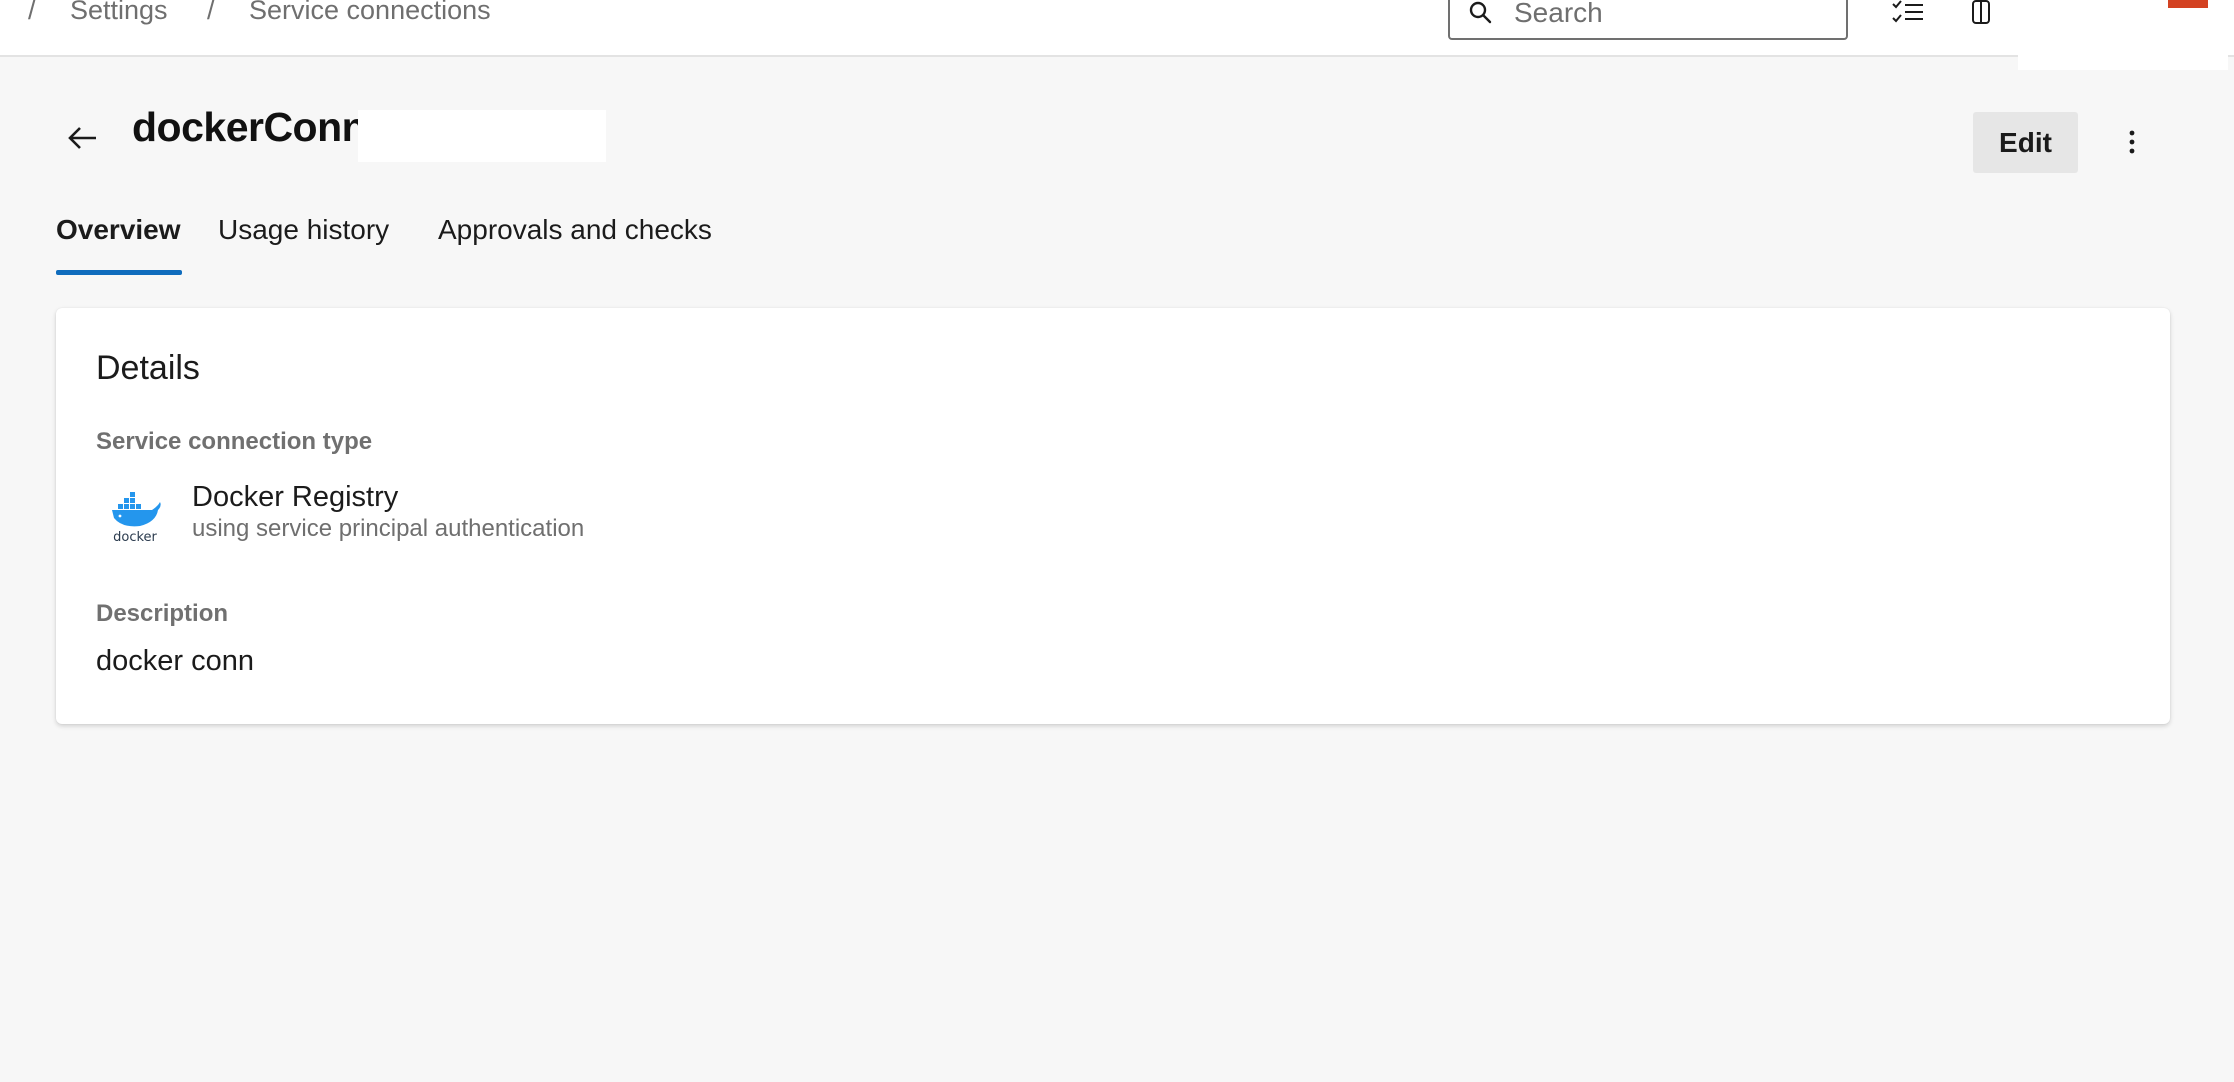 This screenshot has height=1082, width=2234. I want to click on service-connection-type-label: Service connection type, so click(234, 441).